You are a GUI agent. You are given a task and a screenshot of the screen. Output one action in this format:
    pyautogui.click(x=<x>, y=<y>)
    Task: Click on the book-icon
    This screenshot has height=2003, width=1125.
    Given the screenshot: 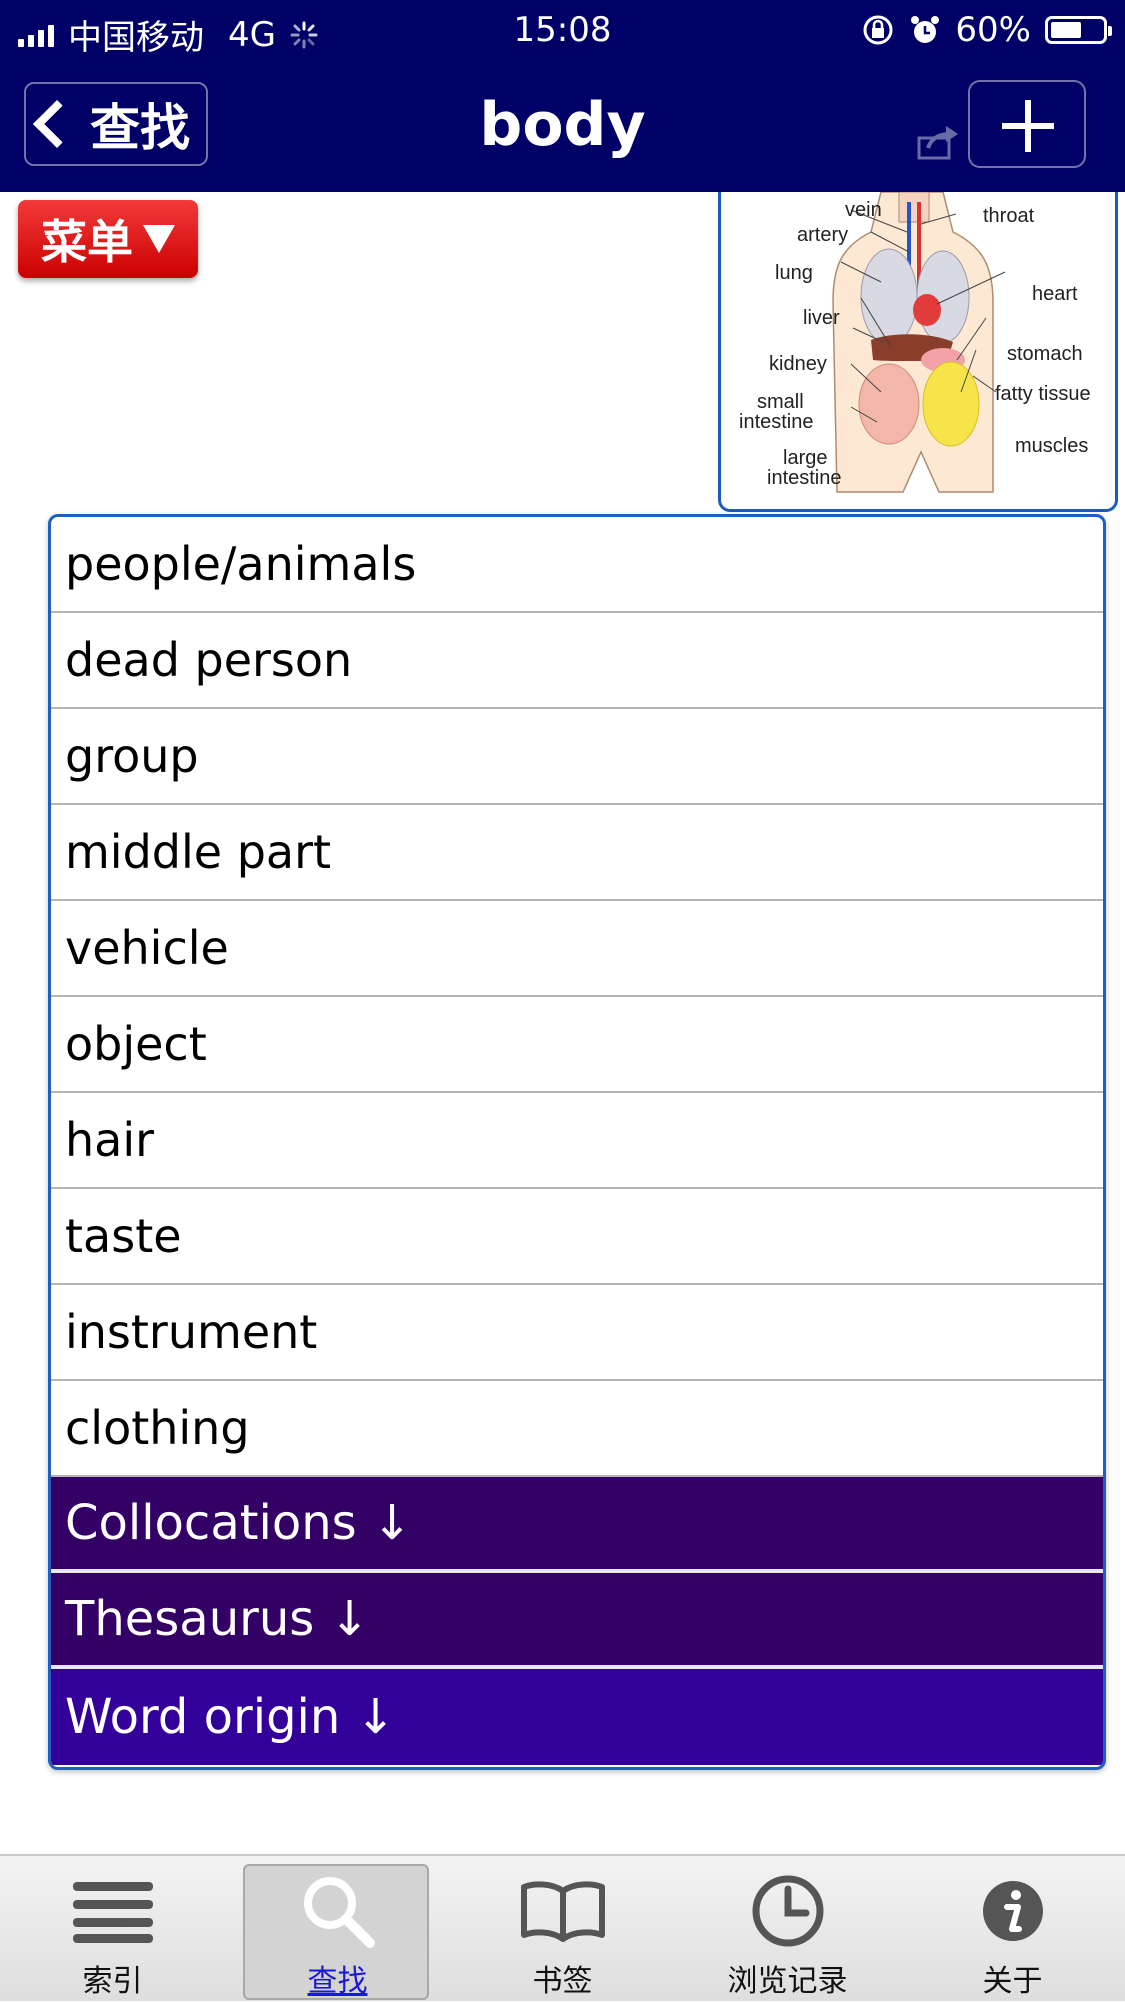 What is the action you would take?
    pyautogui.click(x=562, y=1911)
    